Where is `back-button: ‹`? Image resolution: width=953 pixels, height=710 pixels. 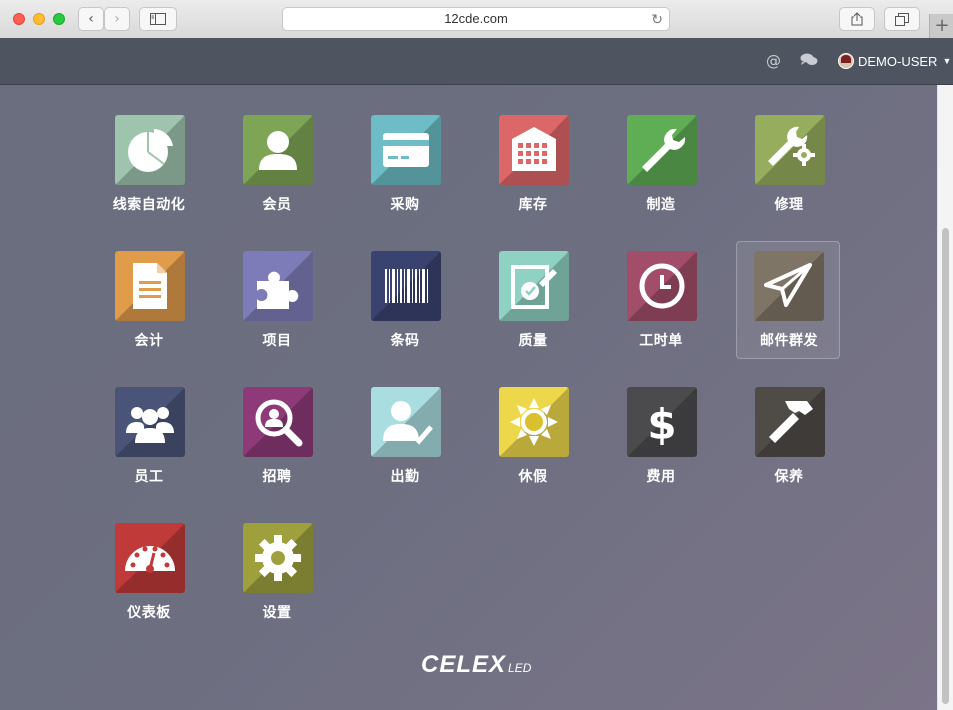 back-button: ‹ is located at coordinates (91, 19).